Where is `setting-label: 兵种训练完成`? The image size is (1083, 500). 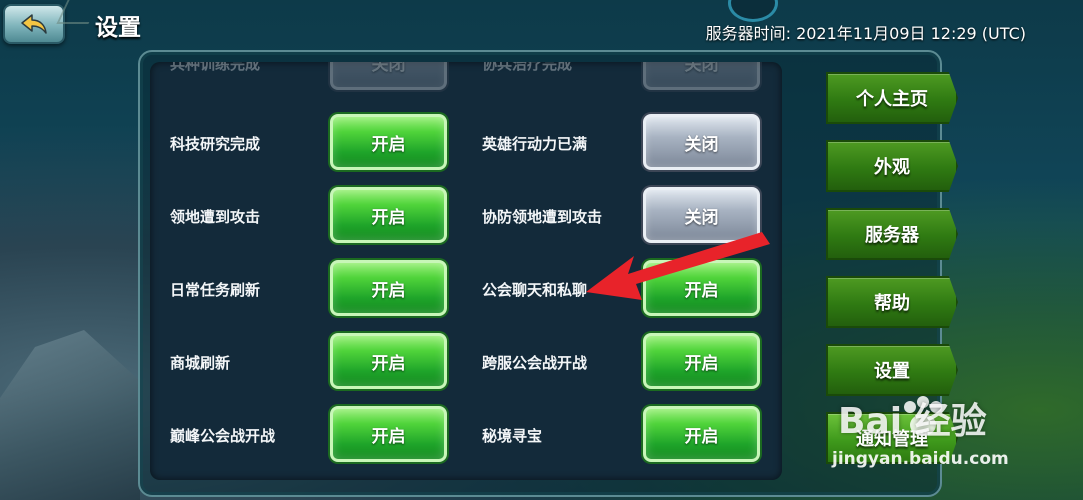
setting-label: 兵种训练完成 is located at coordinates (215, 67).